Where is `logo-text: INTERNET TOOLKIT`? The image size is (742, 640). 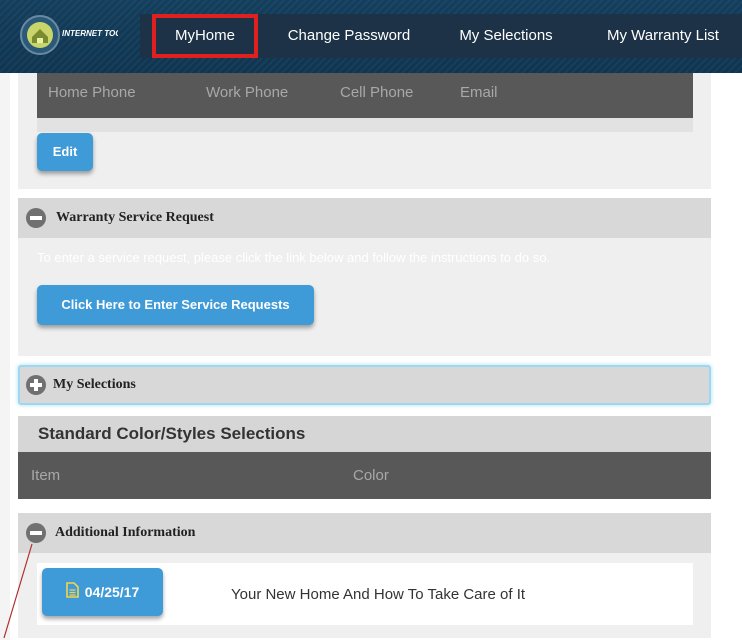 logo-text: INTERNET TOOLKIT is located at coordinates (90, 33).